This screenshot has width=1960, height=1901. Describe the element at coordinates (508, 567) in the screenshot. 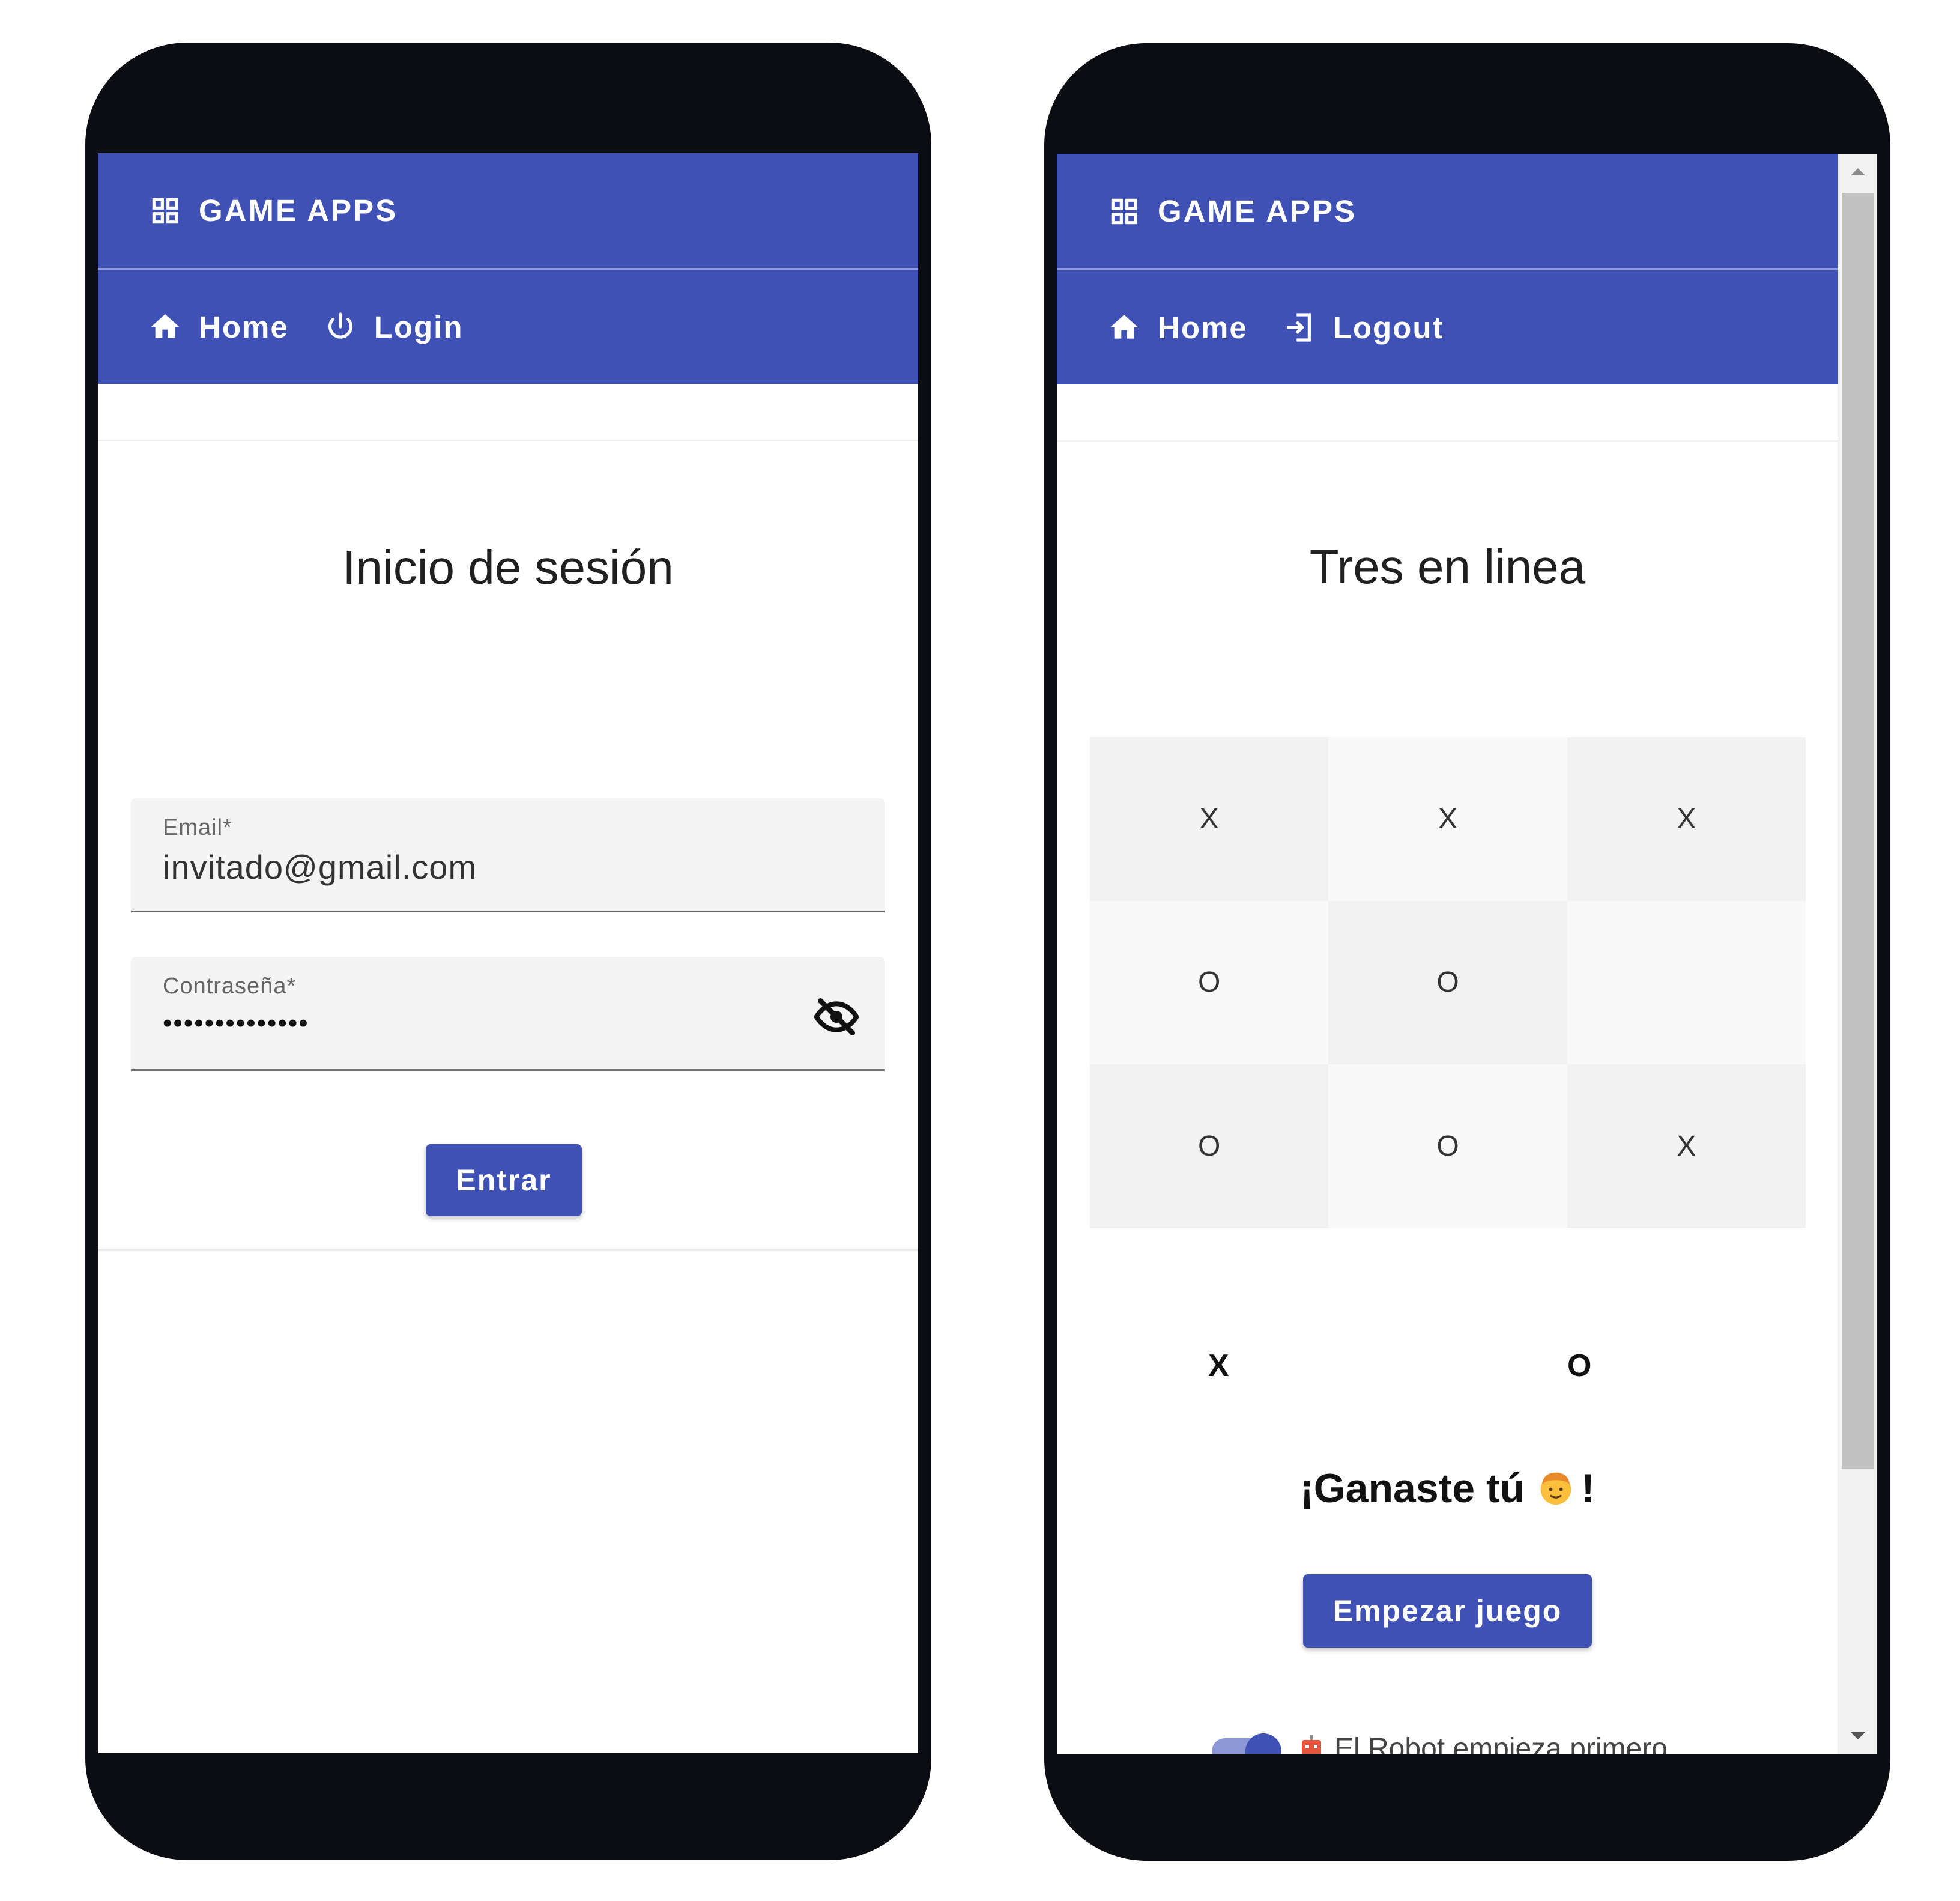

I see `login-title: Inicio de sesión` at that location.